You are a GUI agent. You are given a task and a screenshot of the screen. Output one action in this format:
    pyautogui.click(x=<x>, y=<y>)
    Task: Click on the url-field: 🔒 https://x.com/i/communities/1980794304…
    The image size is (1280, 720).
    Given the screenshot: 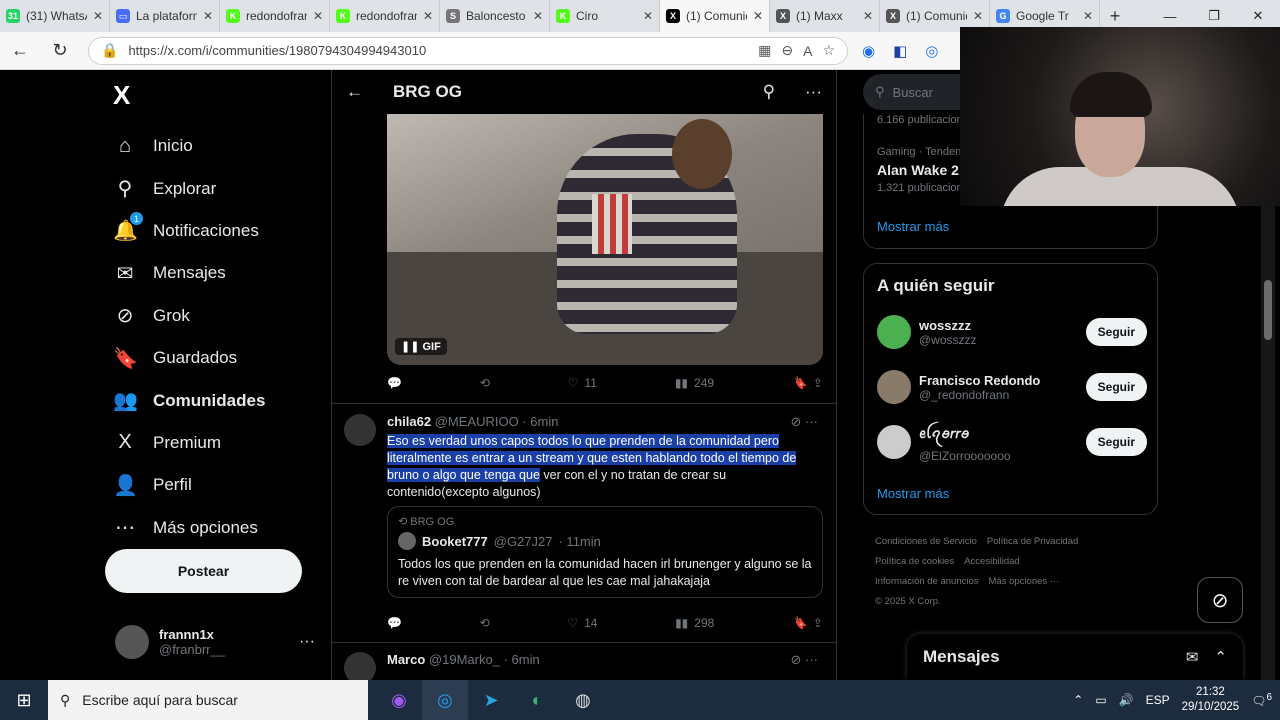 What is the action you would take?
    pyautogui.click(x=468, y=50)
    